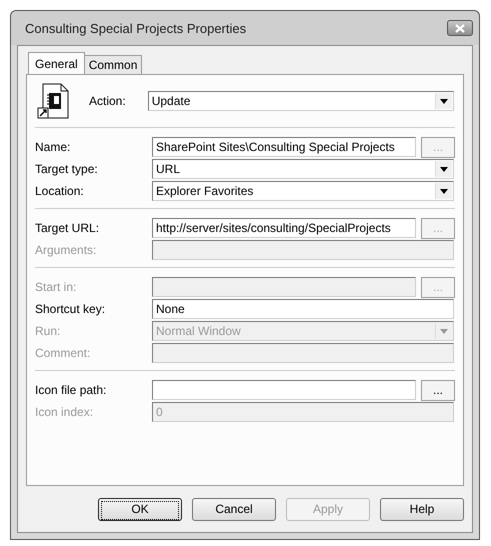 Image resolution: width=491 pixels, height=546 pixels. I want to click on action-label: Action:, so click(107, 101).